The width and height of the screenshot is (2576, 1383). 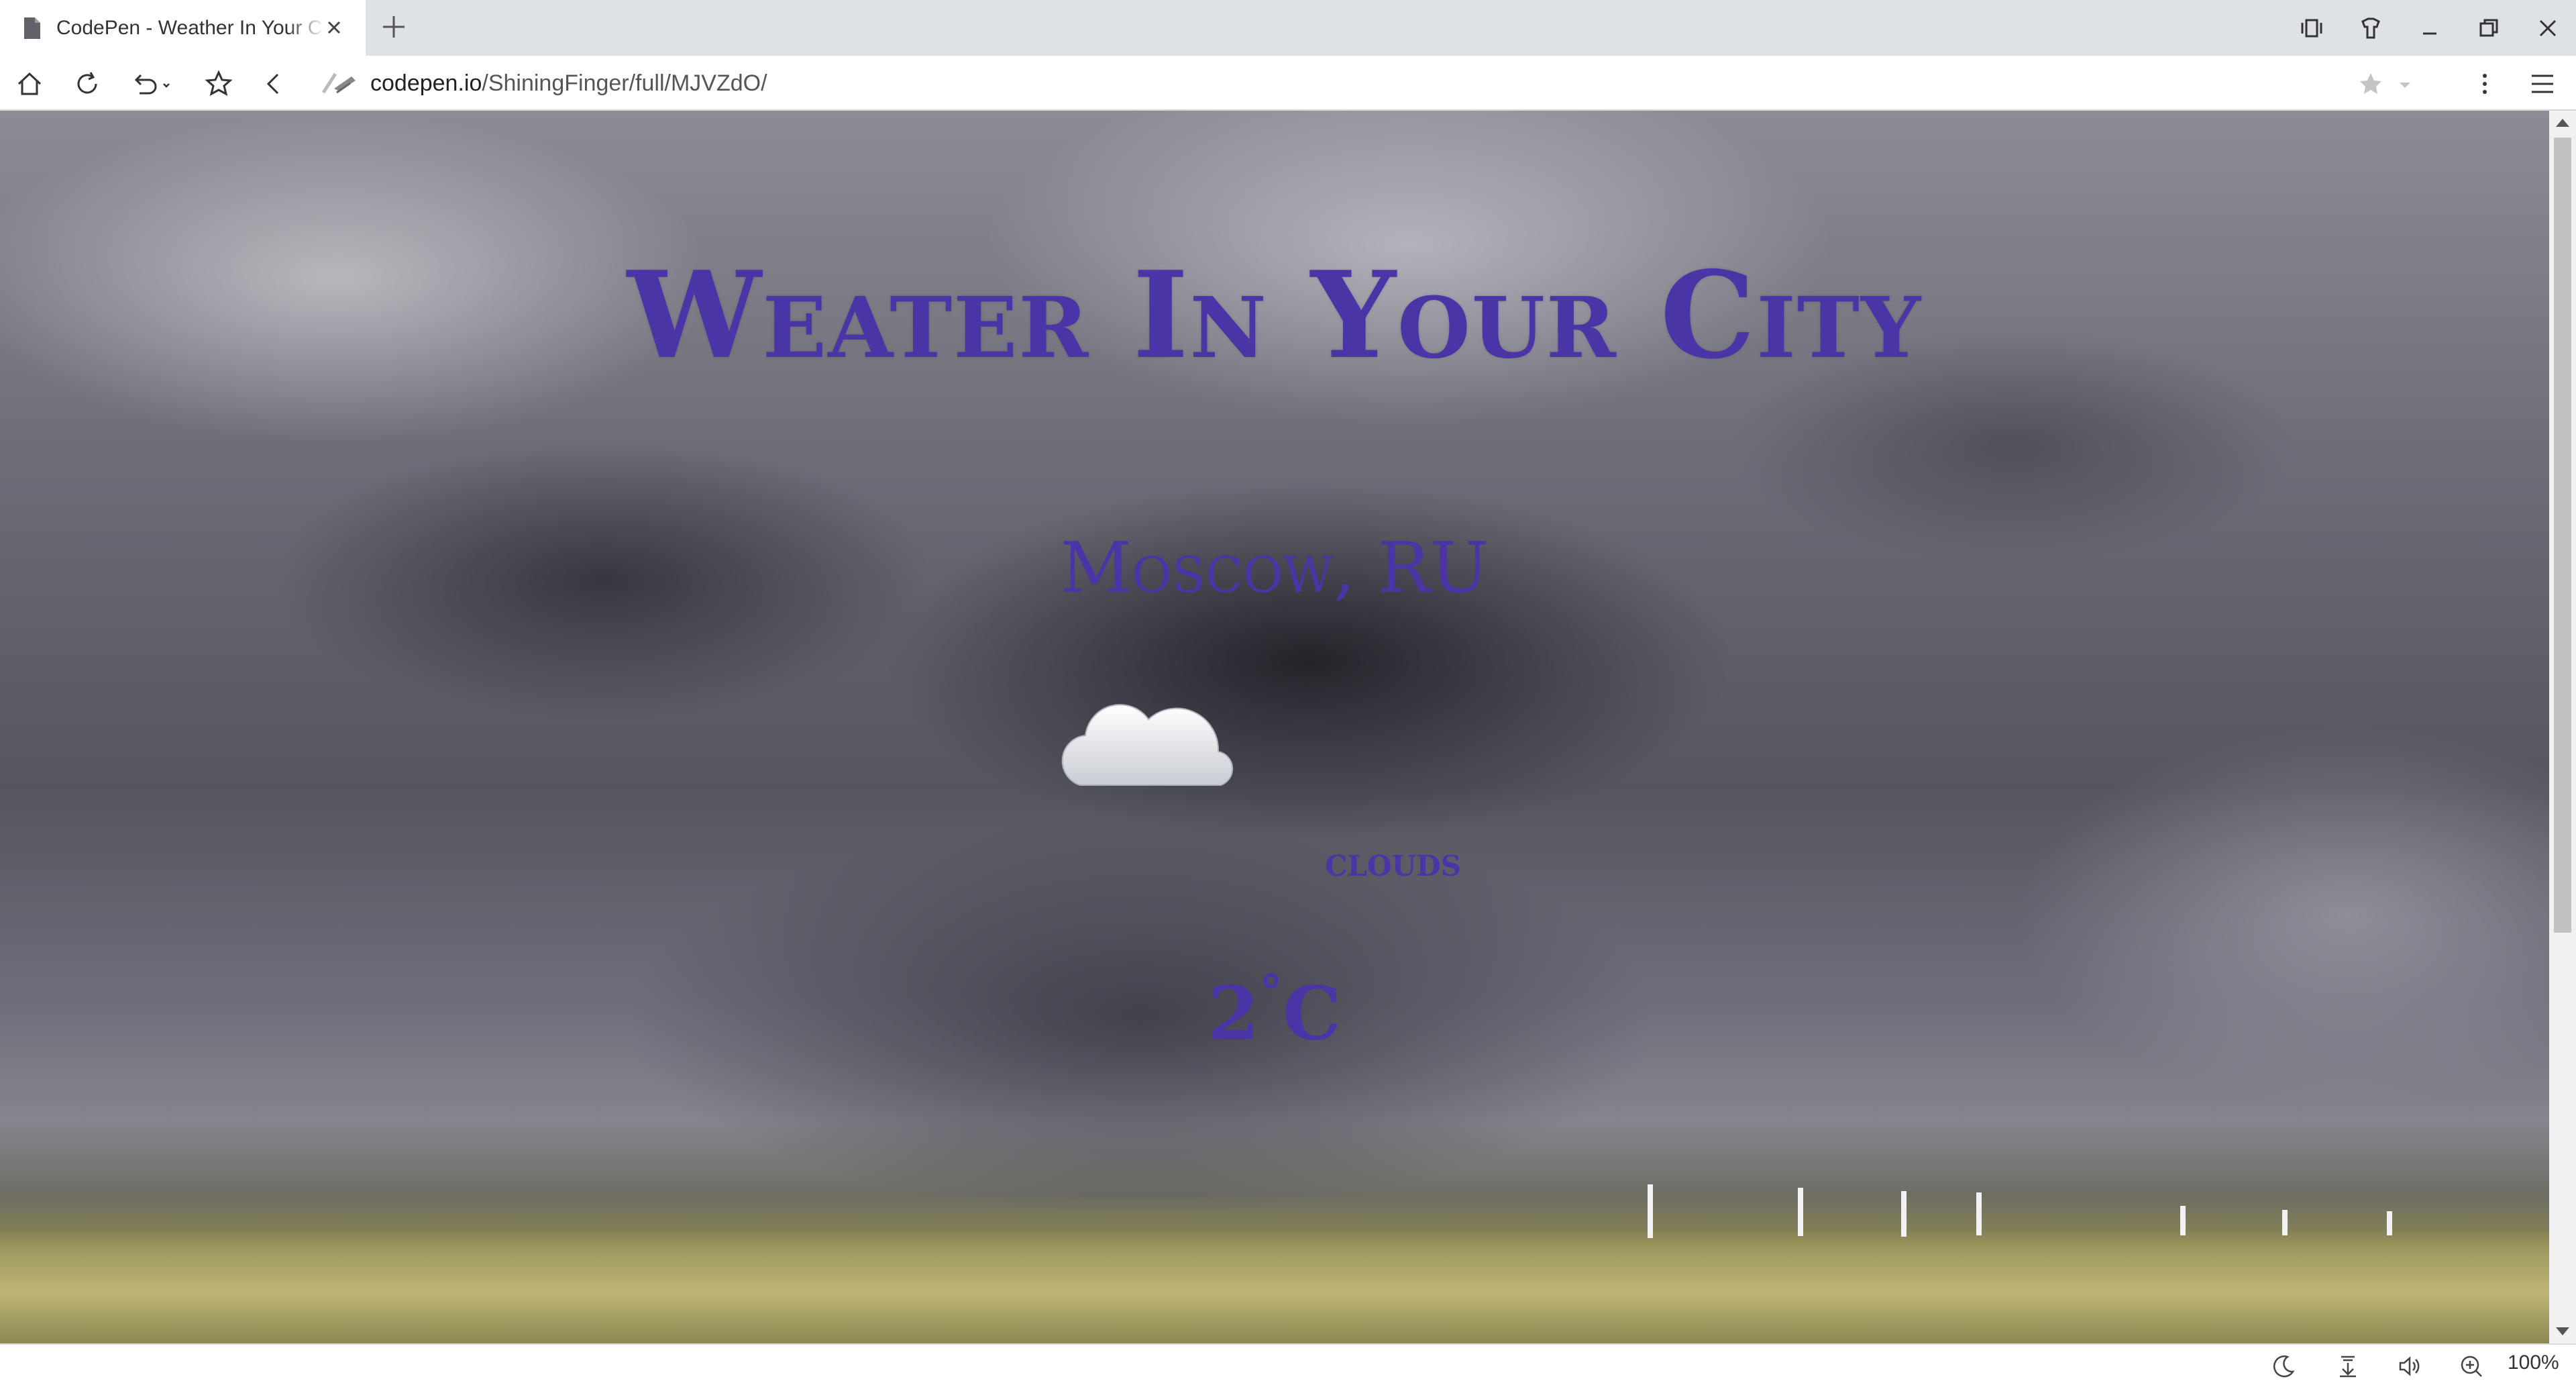 What do you see at coordinates (2347, 1366) in the screenshot?
I see `download-icon` at bounding box center [2347, 1366].